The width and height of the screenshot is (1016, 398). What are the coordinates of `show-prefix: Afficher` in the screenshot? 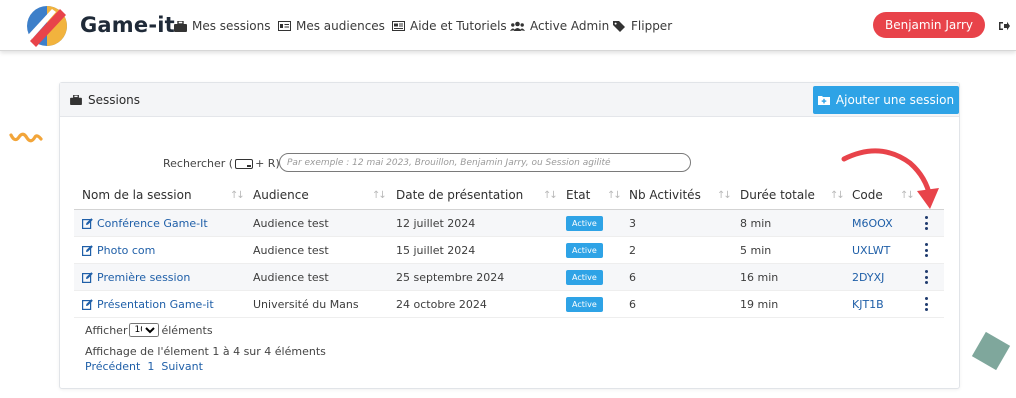 It's located at (106, 330).